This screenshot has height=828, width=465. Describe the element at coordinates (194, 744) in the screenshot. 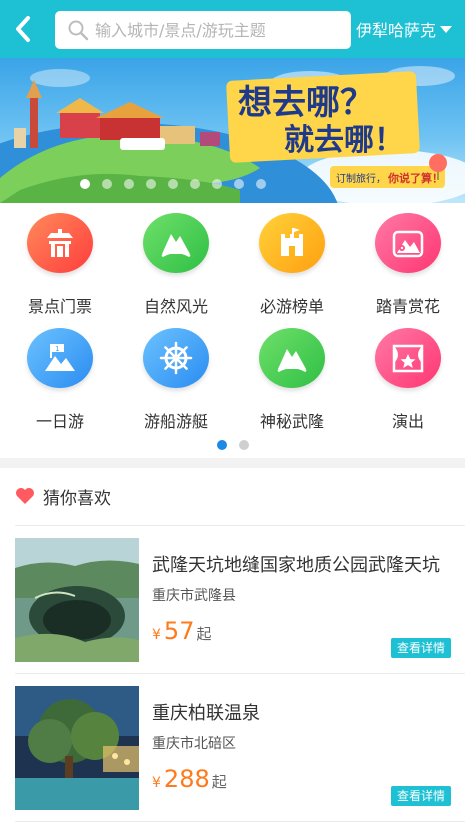

I see `item-location: 重庆市北碚区` at that location.